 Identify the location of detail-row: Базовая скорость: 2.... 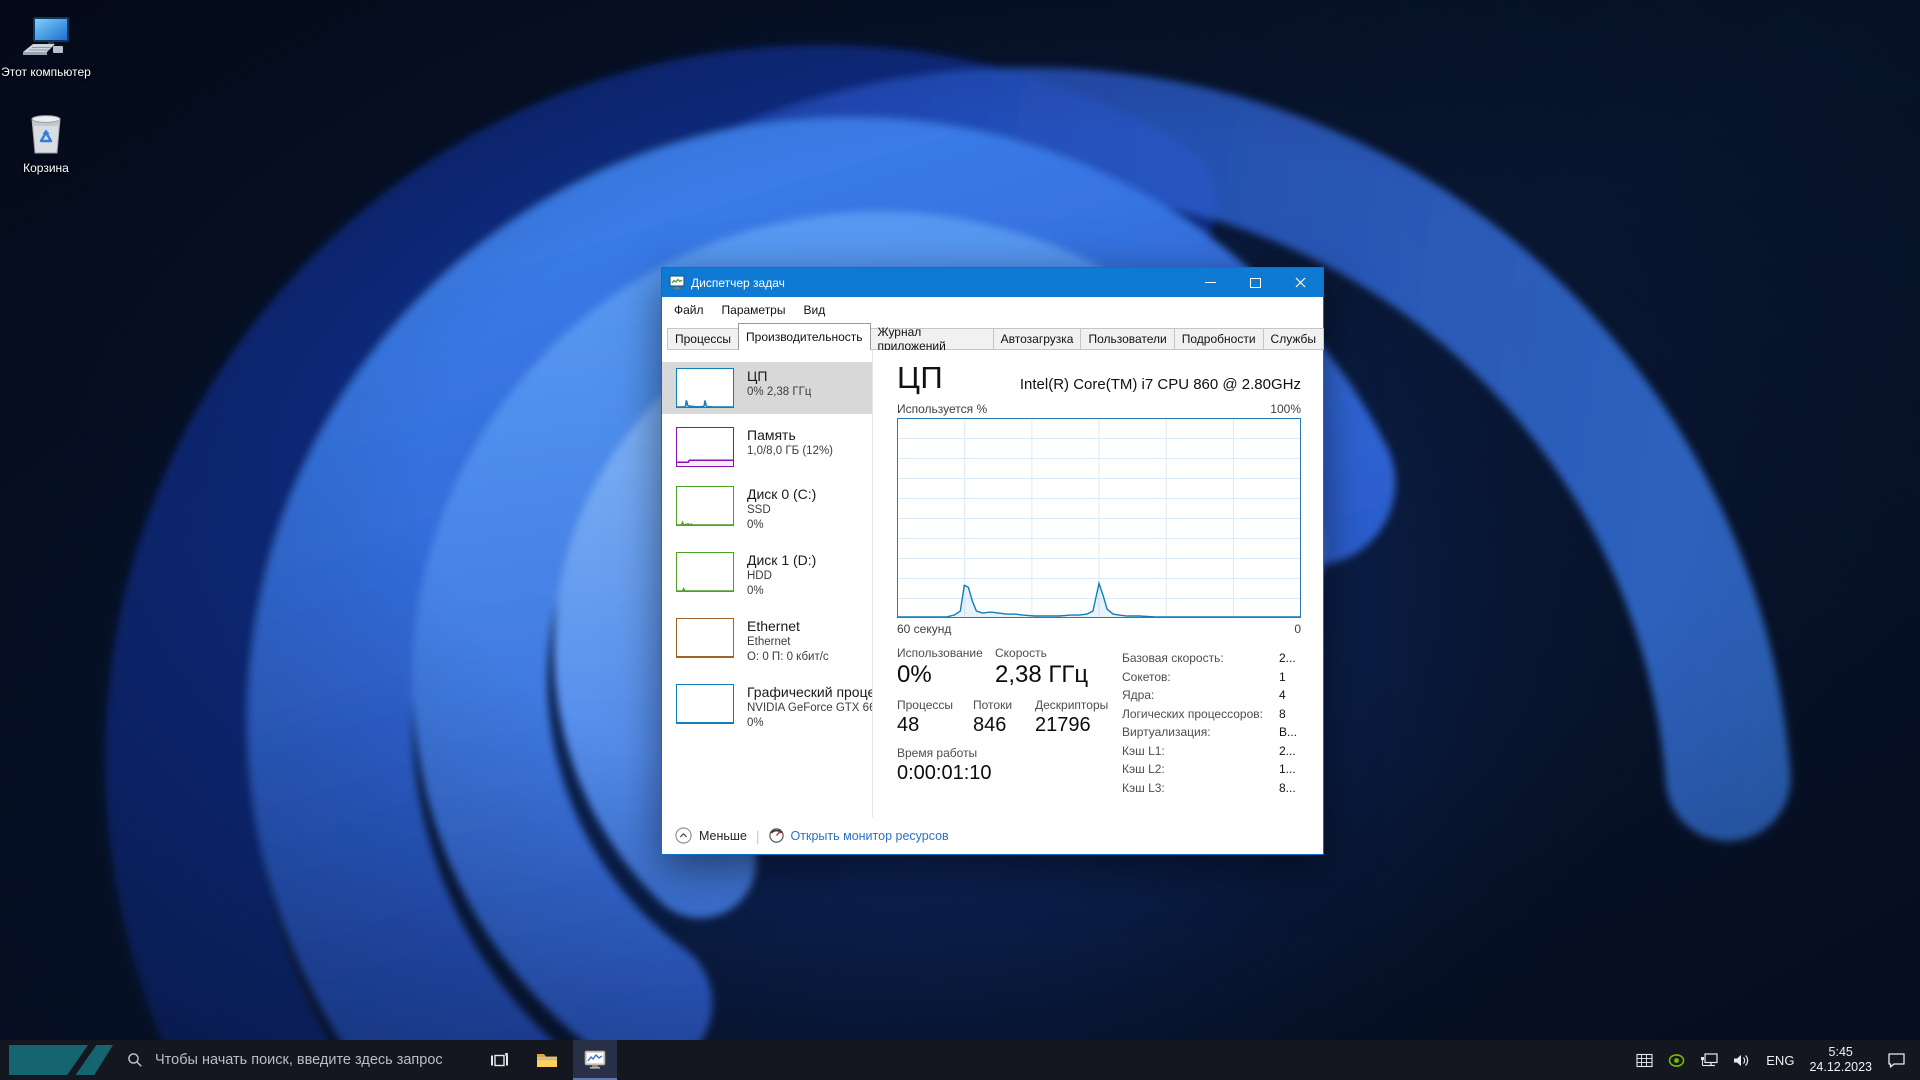
(1209, 658).